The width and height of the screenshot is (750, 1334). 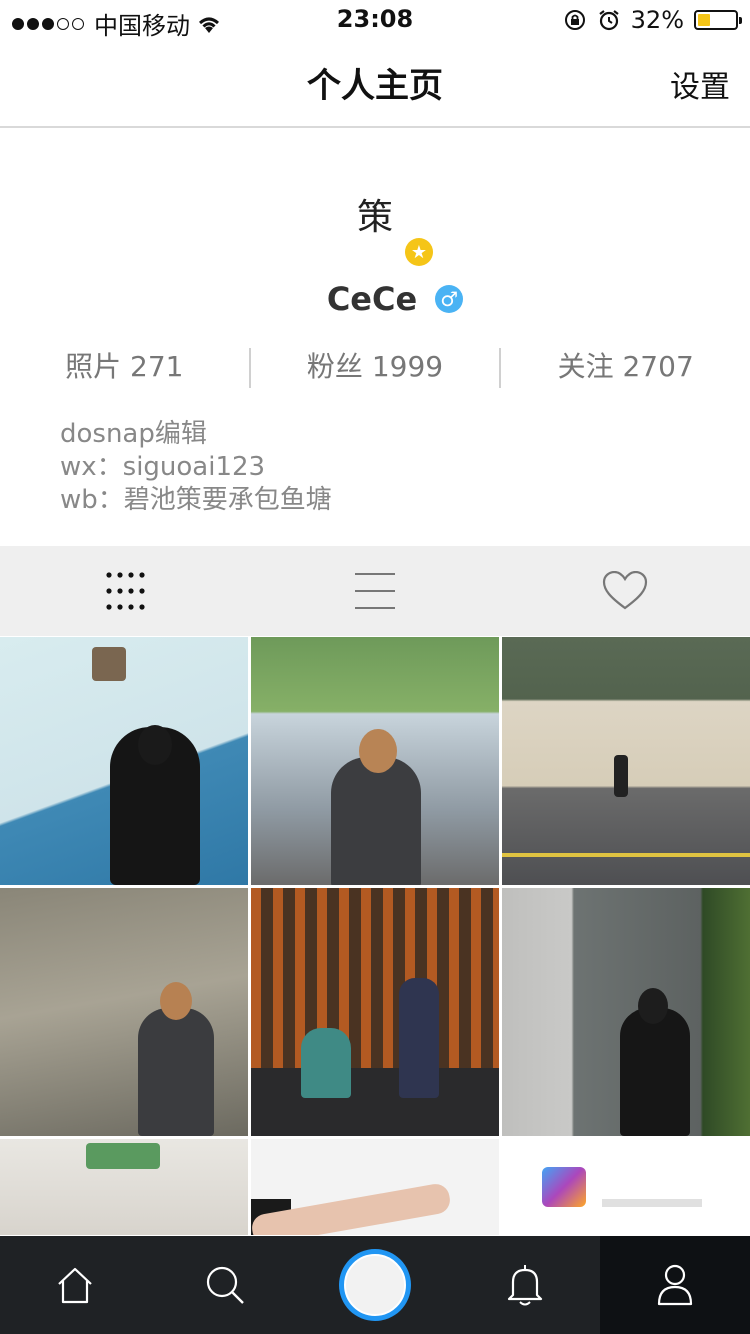 I want to click on heart-icon, so click(x=625, y=590).